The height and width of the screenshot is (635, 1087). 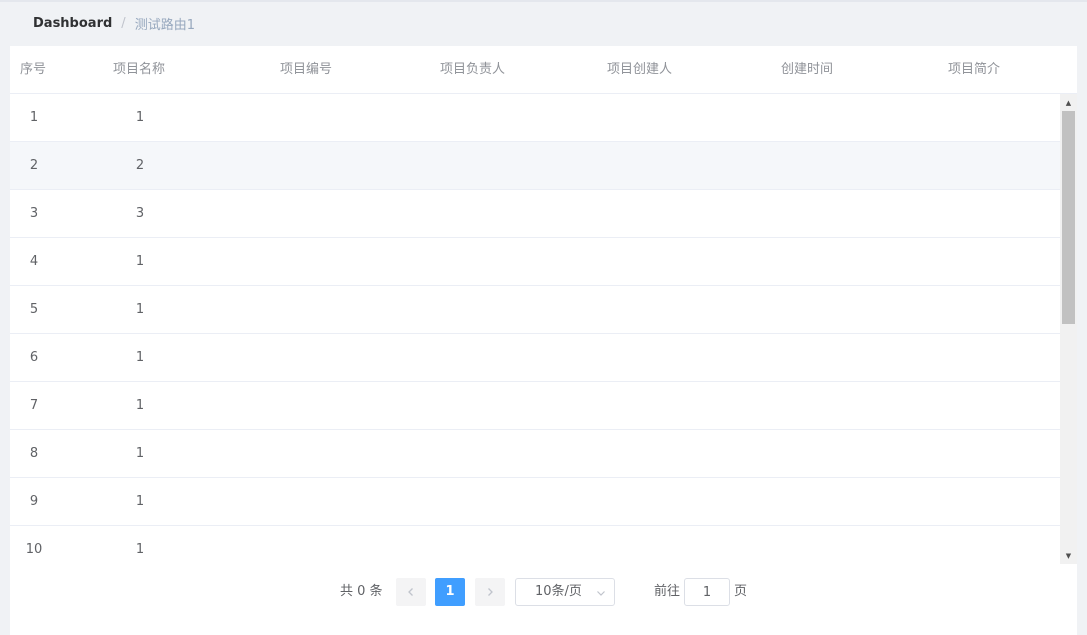 I want to click on breadcrumb-current: 测试路由1, so click(x=164, y=25).